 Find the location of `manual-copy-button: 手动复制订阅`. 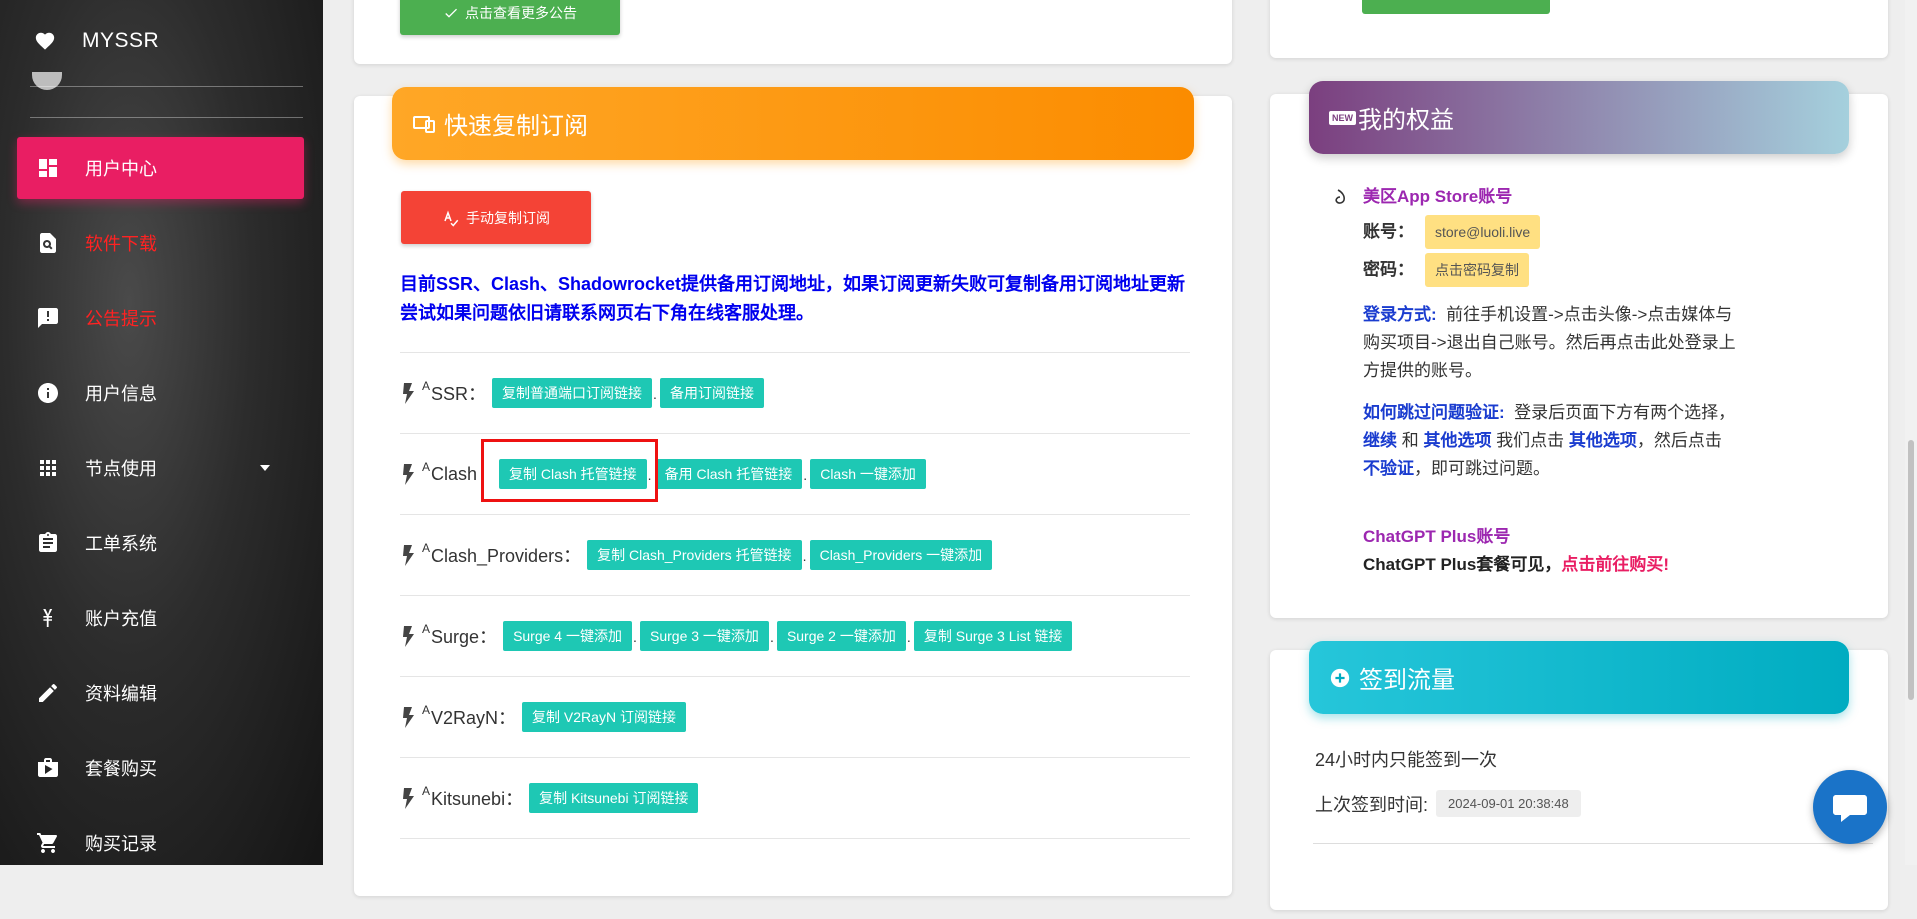

manual-copy-button: 手动复制订阅 is located at coordinates (496, 217).